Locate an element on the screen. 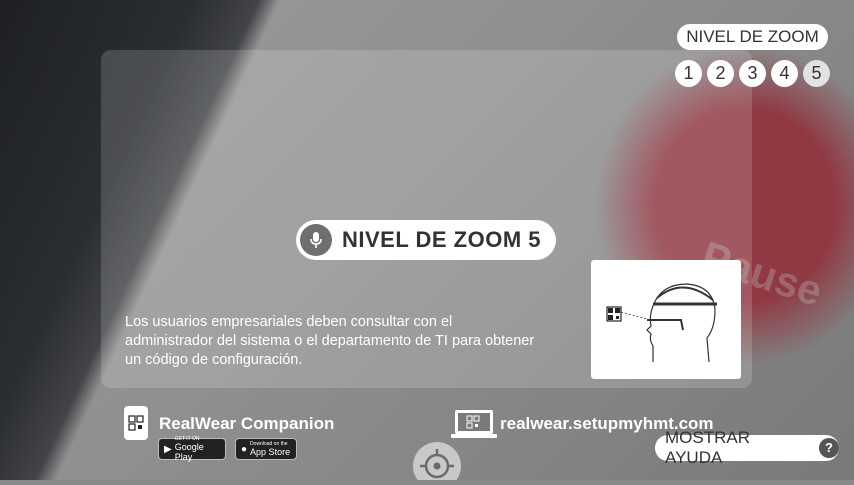  app-store-badge: ● Download on the App Store is located at coordinates (266, 449).